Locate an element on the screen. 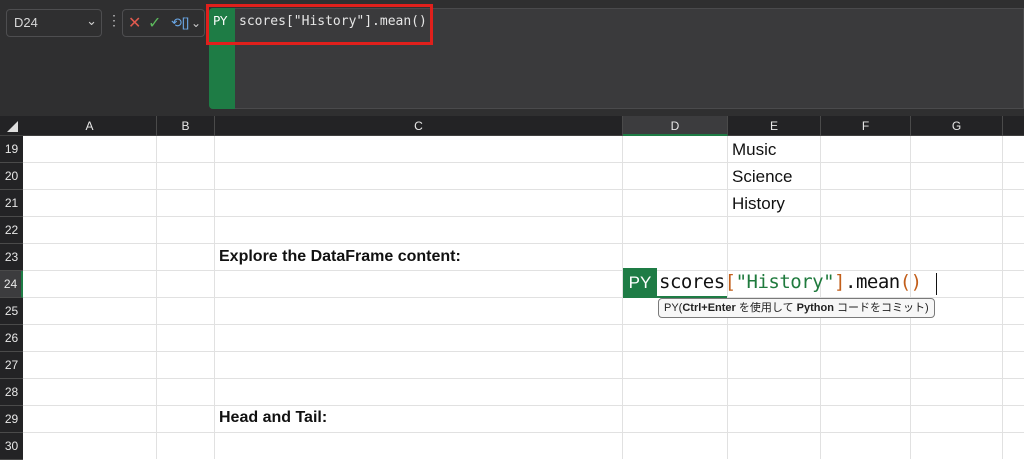 The image size is (1024, 460). row-header-29: 29 is located at coordinates (11, 419).